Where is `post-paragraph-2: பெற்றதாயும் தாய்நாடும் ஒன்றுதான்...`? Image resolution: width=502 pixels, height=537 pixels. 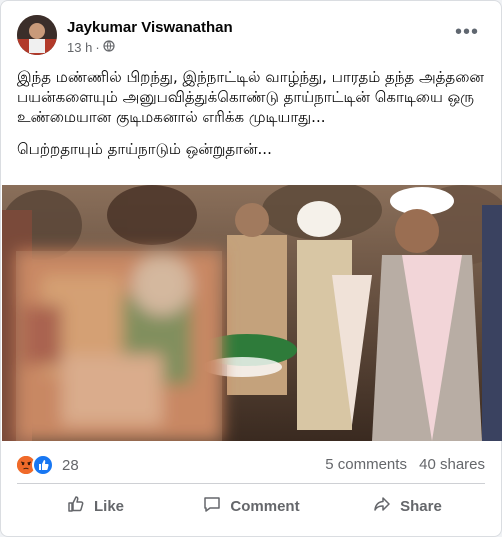 post-paragraph-2: பெற்றதாயும் தாய்நாடும் ஒன்றுதான்... is located at coordinates (144, 149).